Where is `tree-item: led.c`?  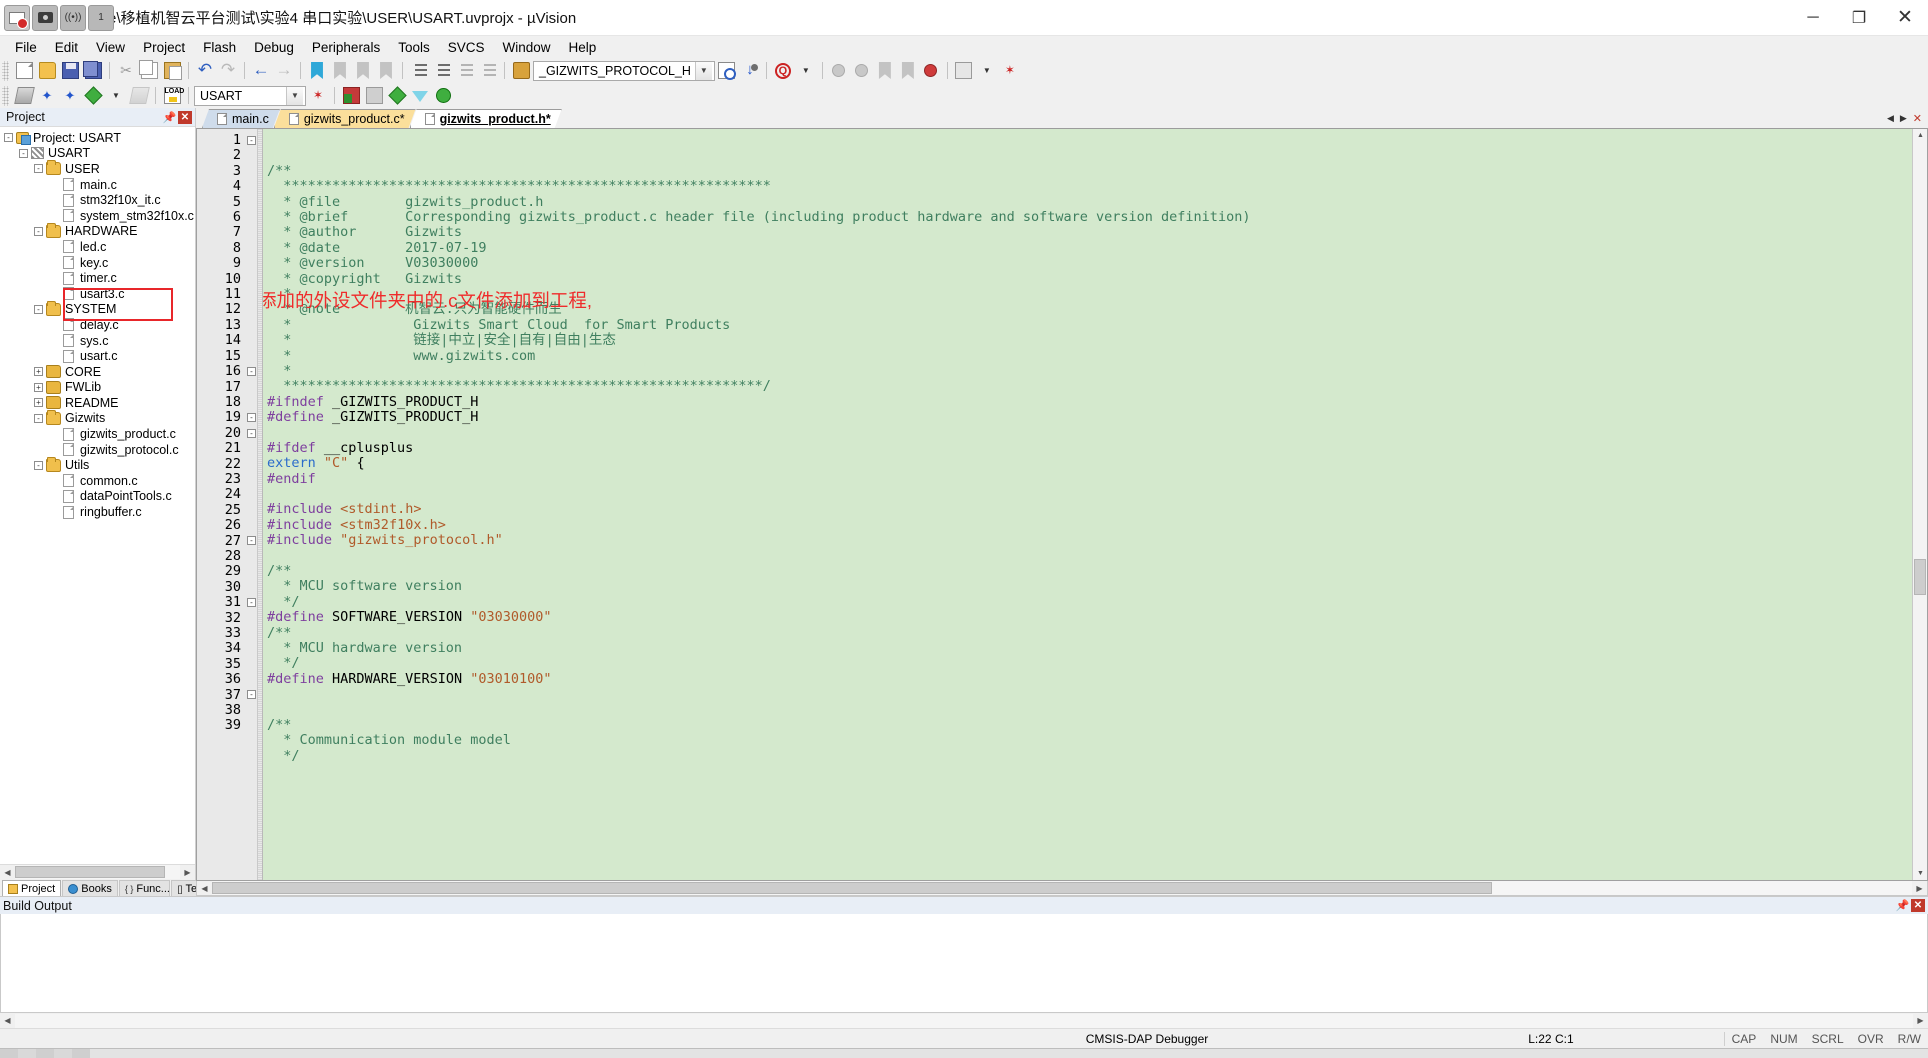 tree-item: led.c is located at coordinates (97, 247).